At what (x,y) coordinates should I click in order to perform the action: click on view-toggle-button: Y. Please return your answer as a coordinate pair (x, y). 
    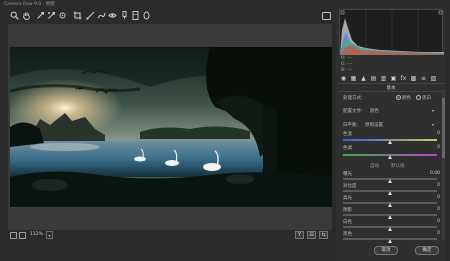
    Looking at the image, I should click on (299, 235).